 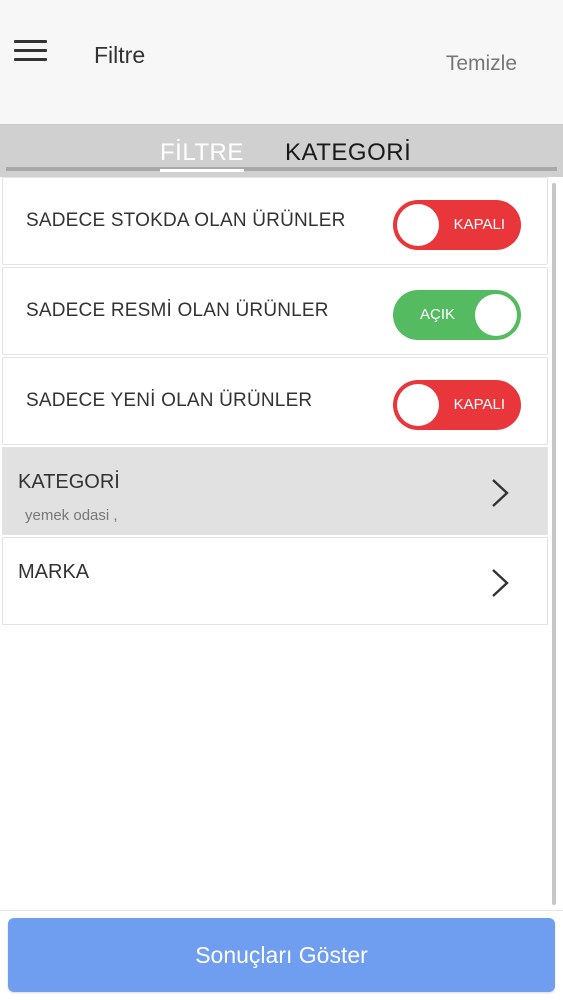 I want to click on scrollbar, so click(x=554, y=544).